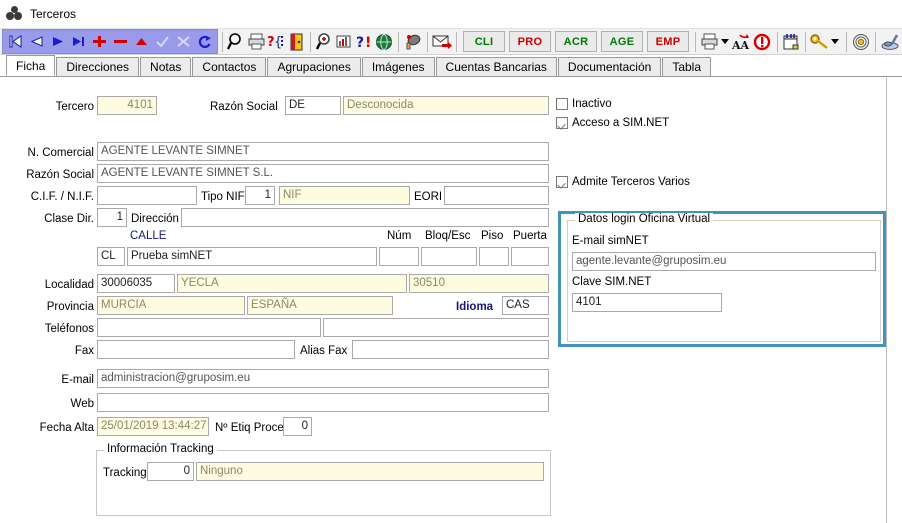  I want to click on key-icon, so click(820, 41).